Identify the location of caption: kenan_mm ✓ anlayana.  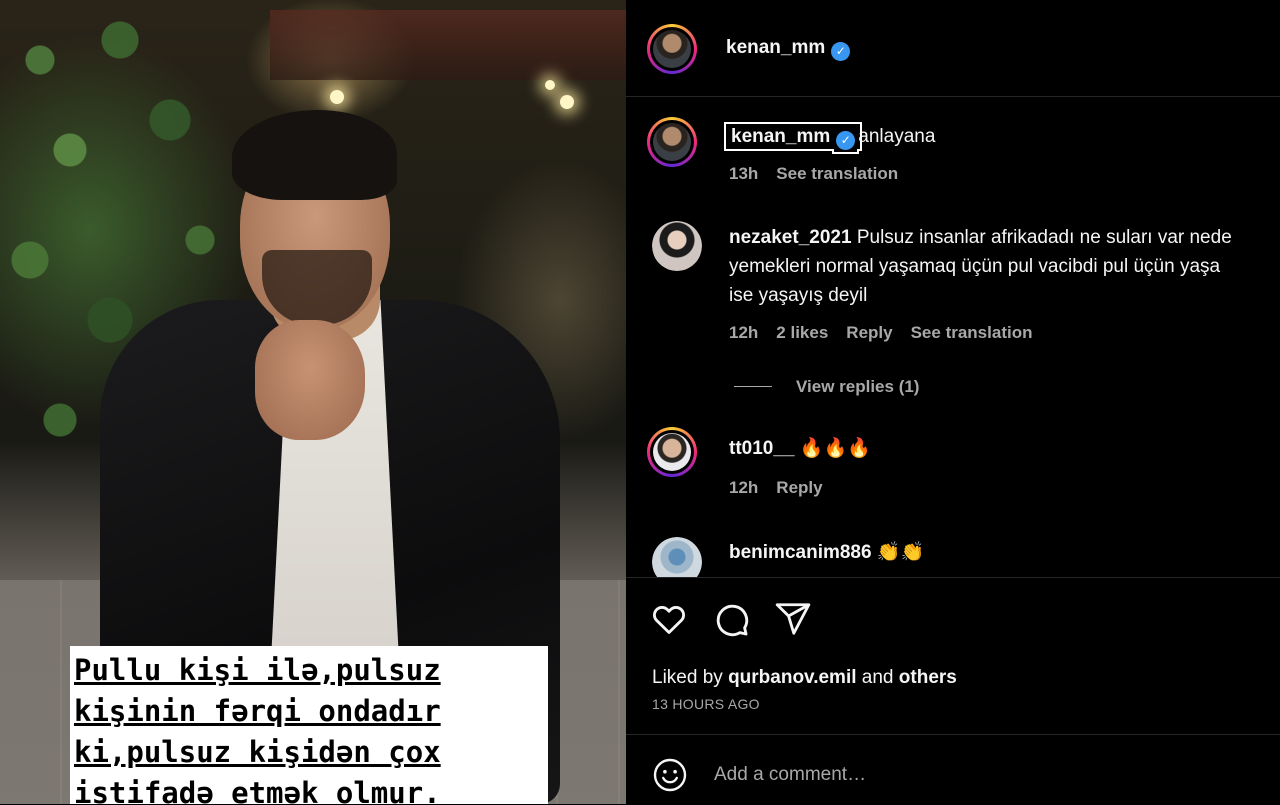
(829, 136).